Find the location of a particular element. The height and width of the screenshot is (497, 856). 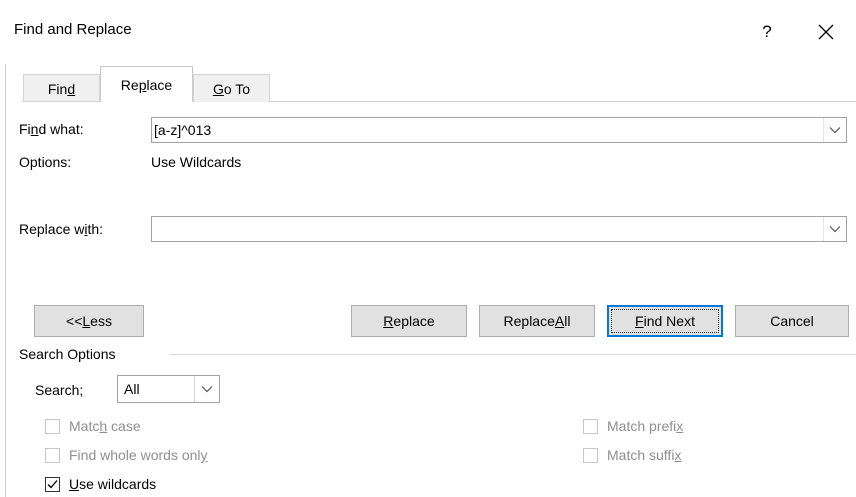

use-wildcards-checkbox: Use wildcards is located at coordinates (100, 484).